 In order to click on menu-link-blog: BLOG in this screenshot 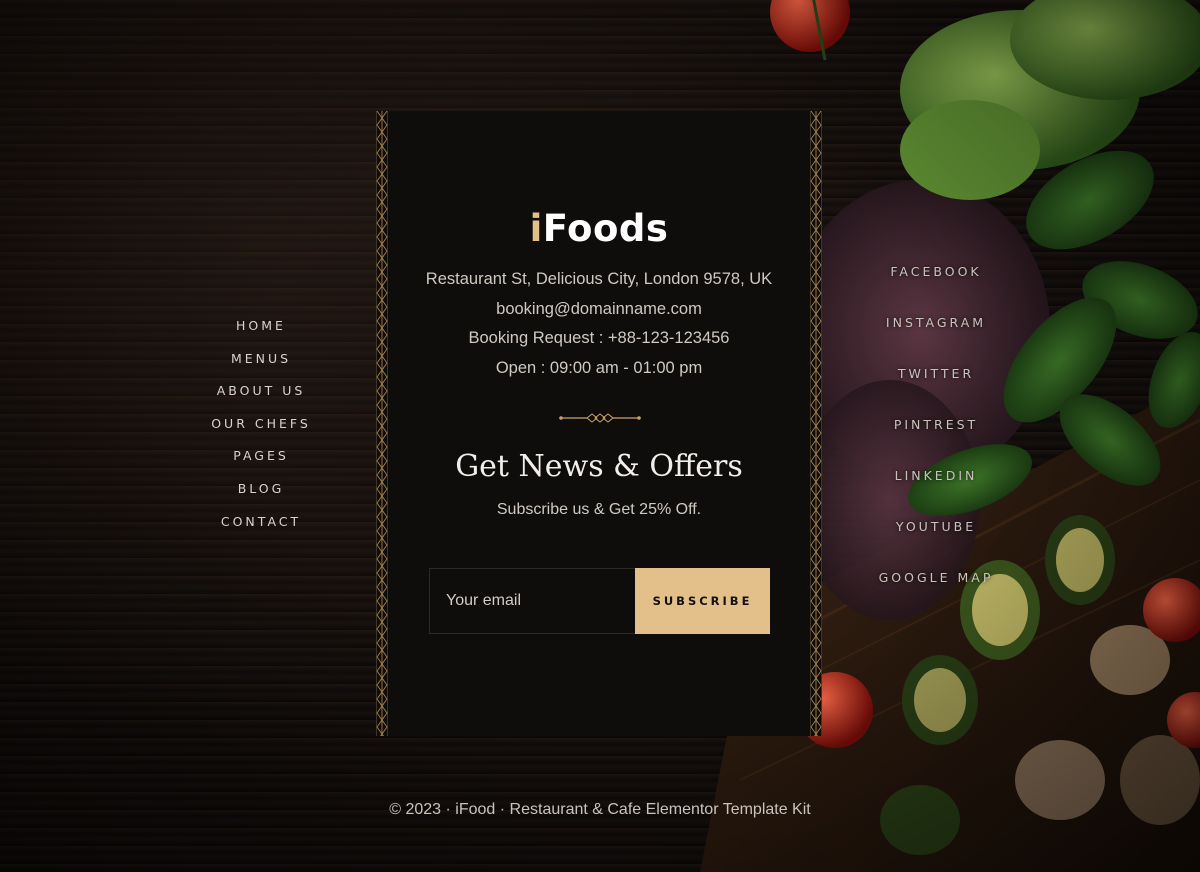, I will do `click(261, 495)`.